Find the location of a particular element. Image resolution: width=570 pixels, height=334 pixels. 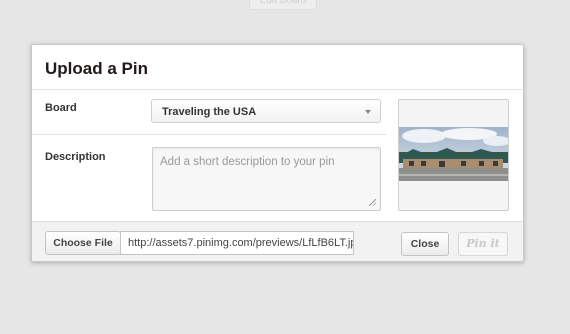

edit-board-button: Edit Board is located at coordinates (283, 5).